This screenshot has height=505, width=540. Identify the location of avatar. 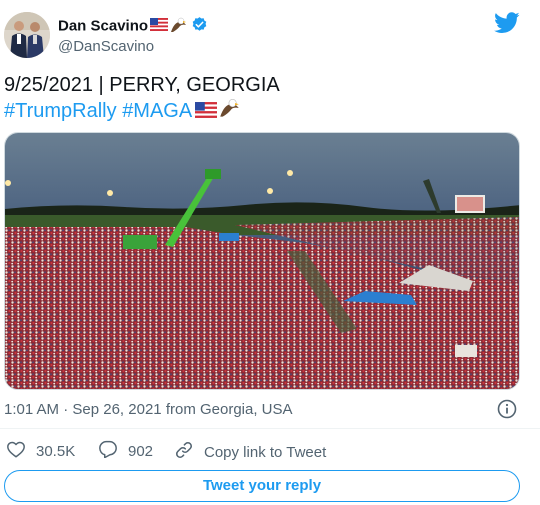
(27, 35).